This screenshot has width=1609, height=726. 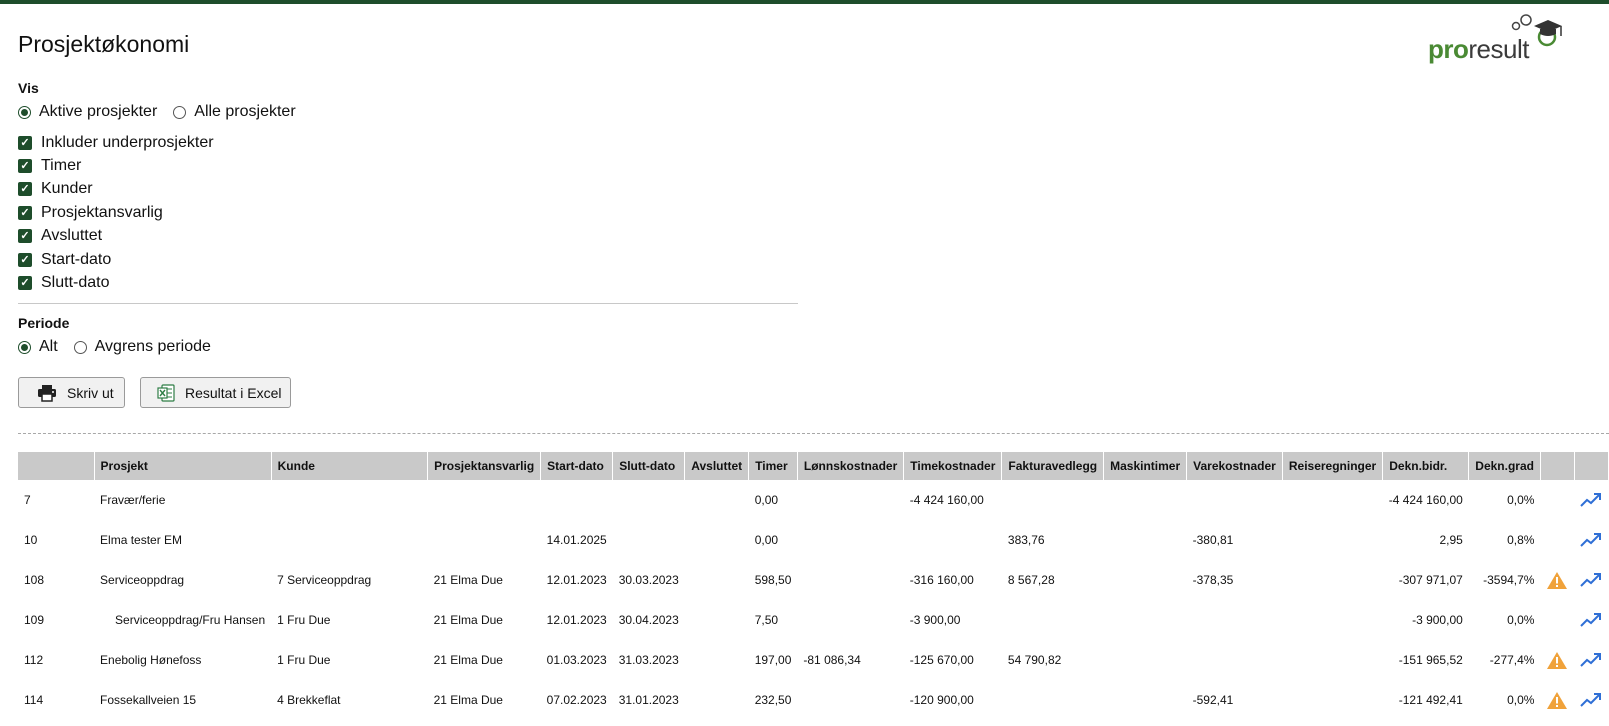 I want to click on cell-start-dato: 07.02.2023, so click(x=576, y=700).